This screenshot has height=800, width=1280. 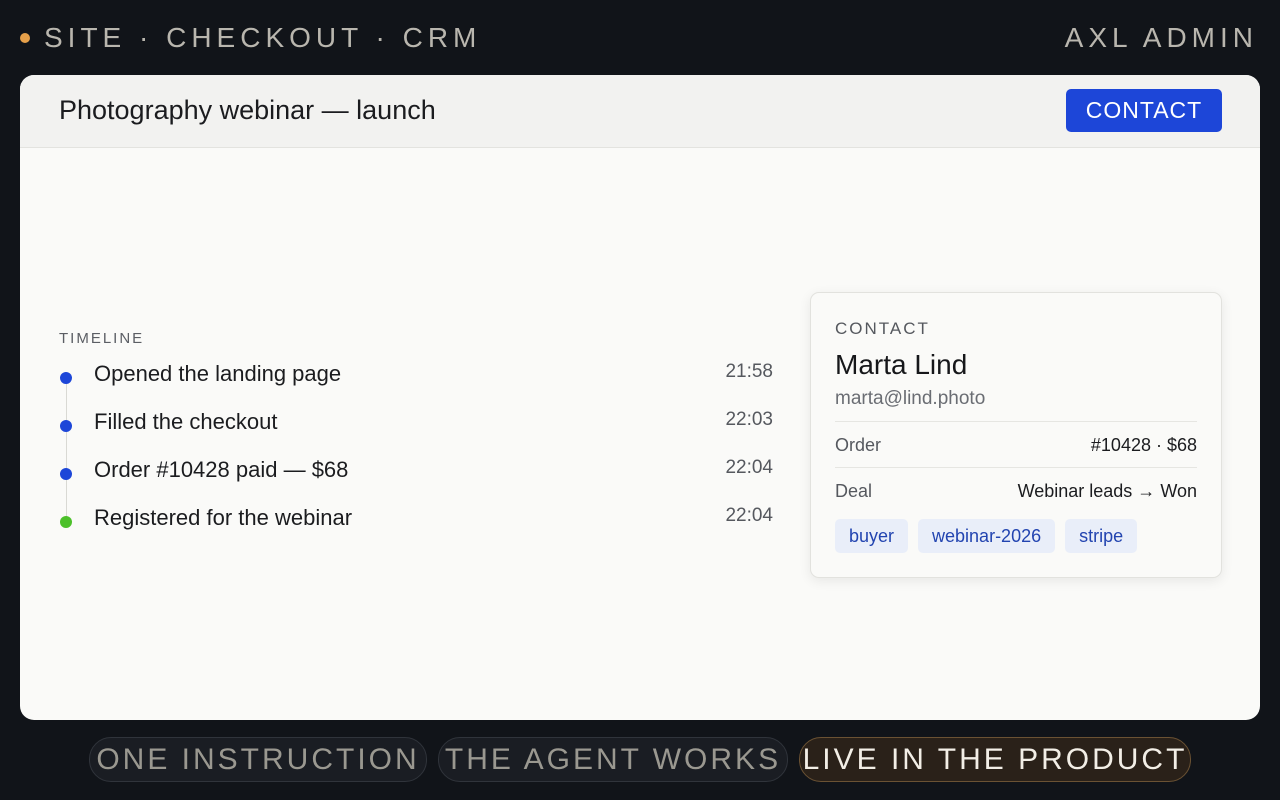 I want to click on top-bar: SITE · CHECKOUT · CRM AXL ADMIN, so click(x=640, y=37).